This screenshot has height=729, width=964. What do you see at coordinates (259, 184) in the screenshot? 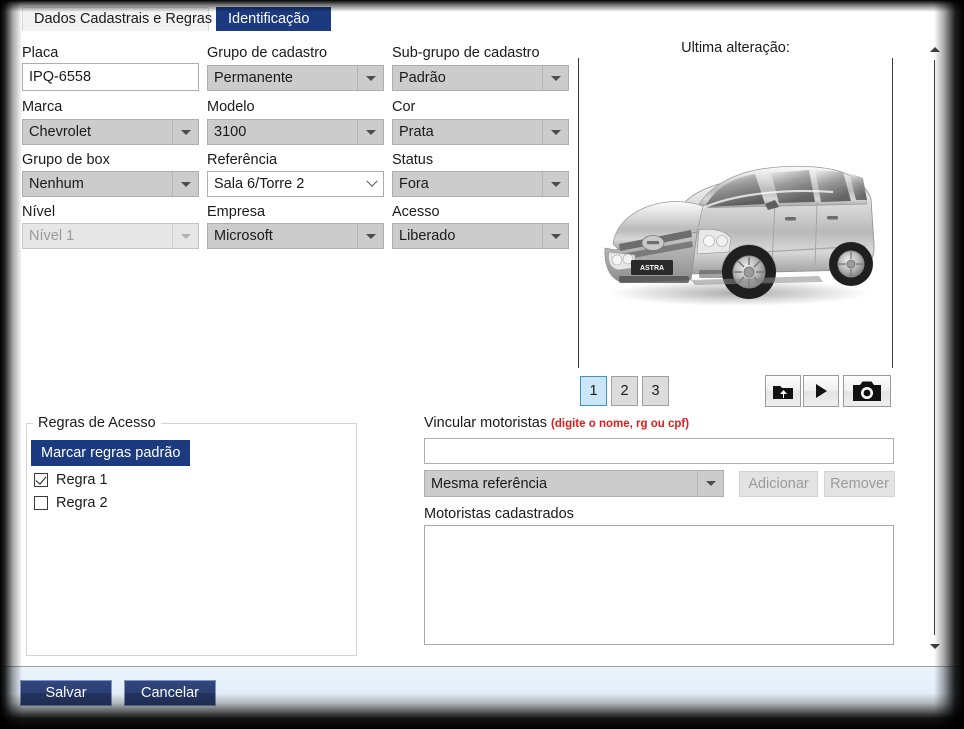
I see `combo-referencia-value: Sala 6/Torre 2` at bounding box center [259, 184].